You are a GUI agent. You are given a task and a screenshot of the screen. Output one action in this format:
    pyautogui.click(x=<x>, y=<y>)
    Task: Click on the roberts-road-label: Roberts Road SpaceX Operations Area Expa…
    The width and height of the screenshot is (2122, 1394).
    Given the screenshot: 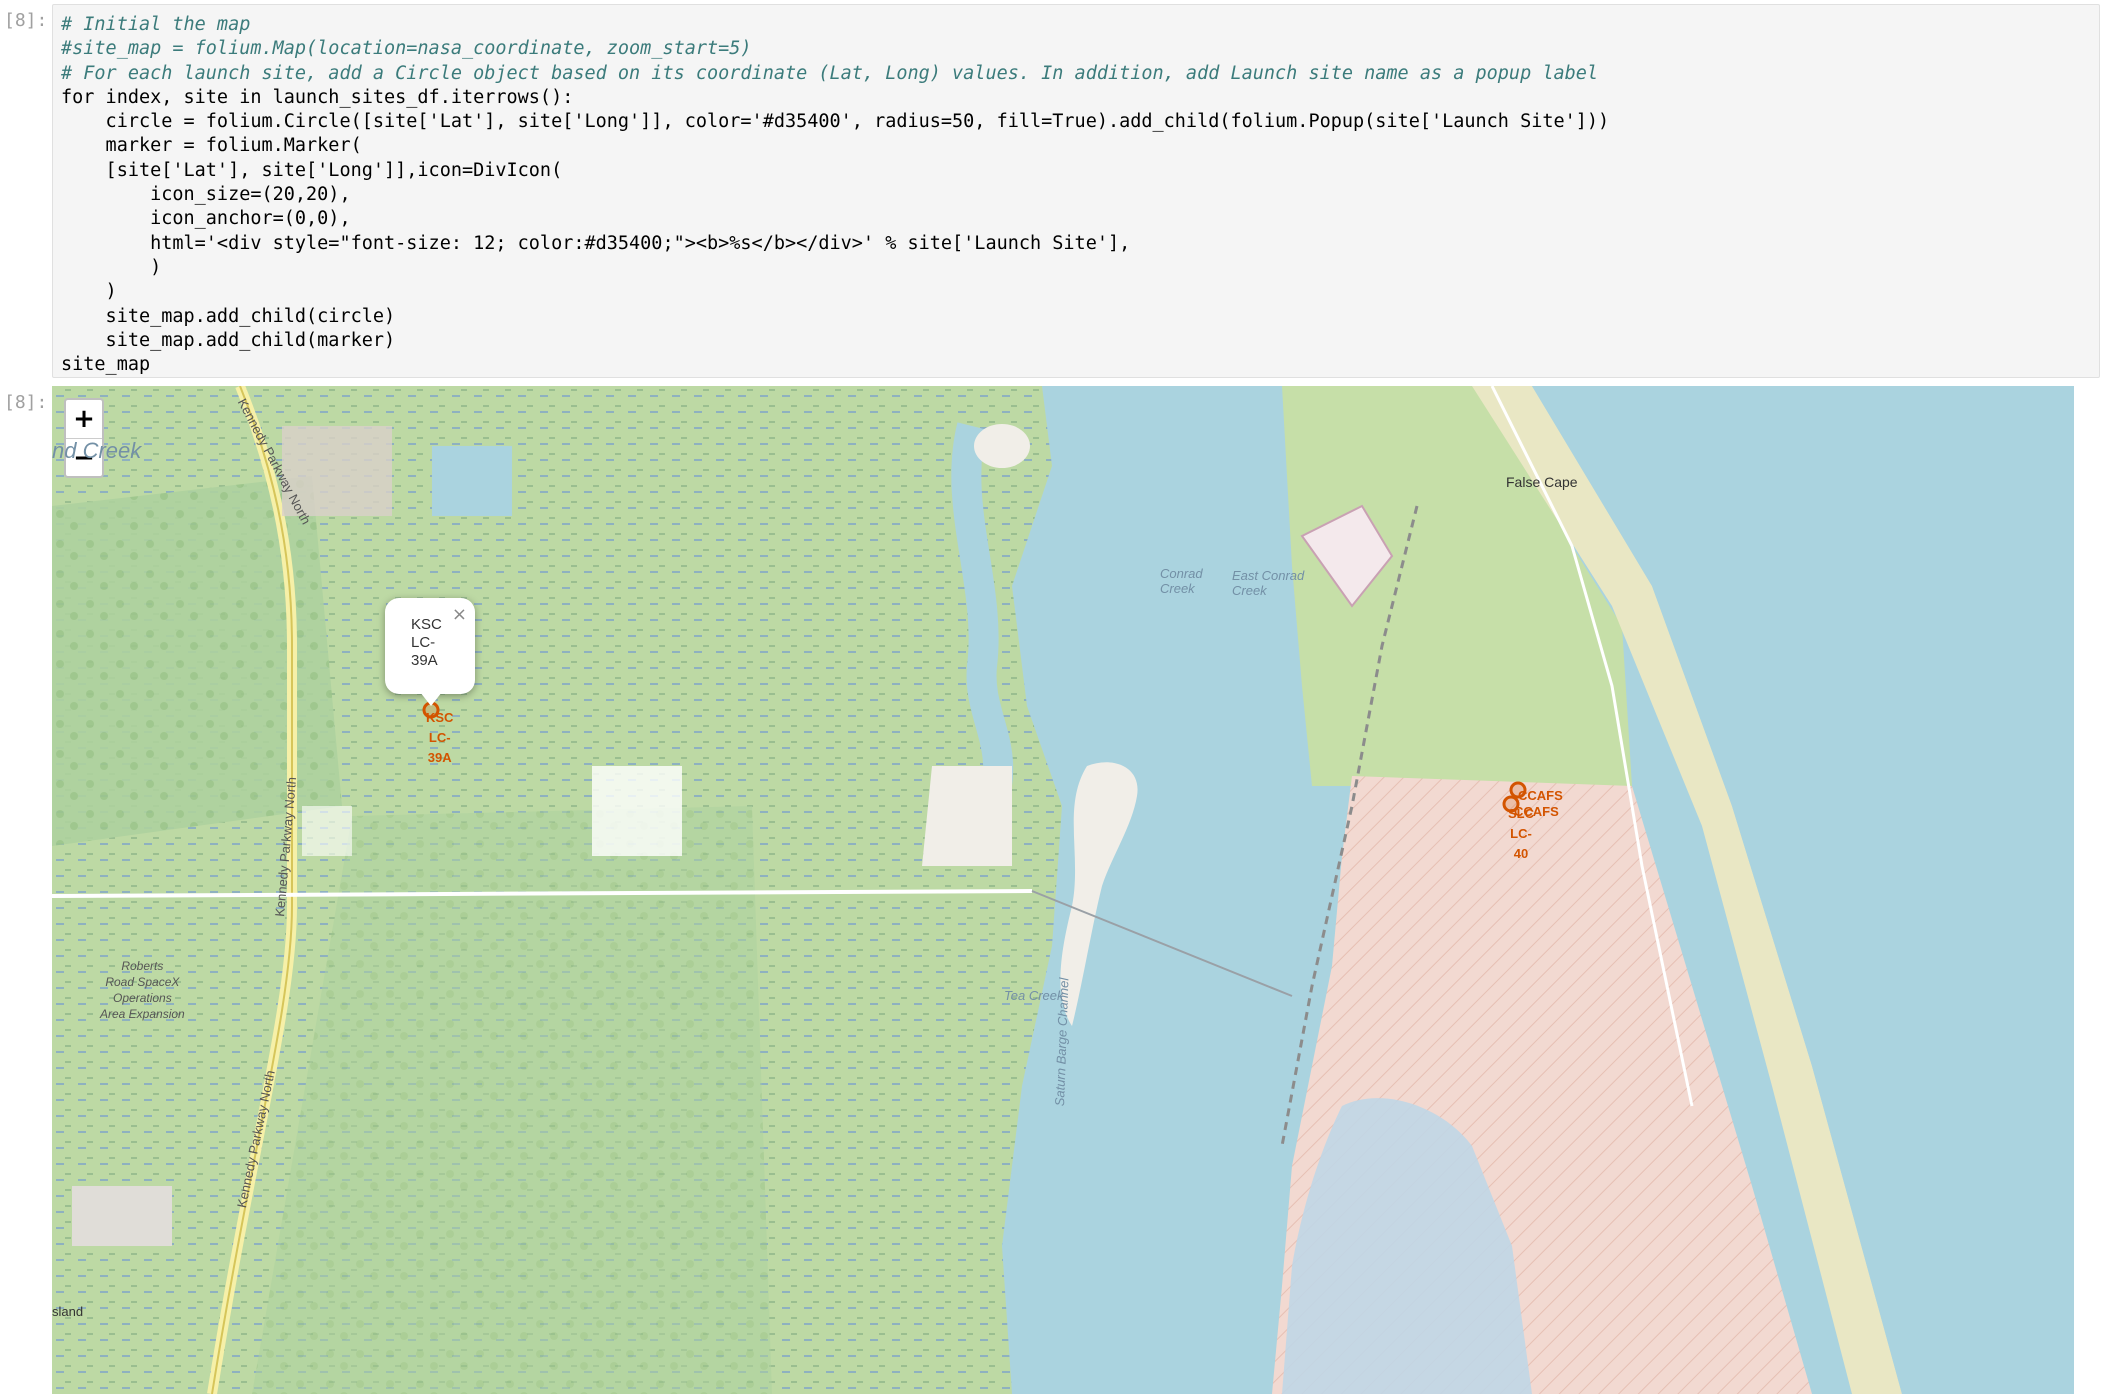 What is the action you would take?
    pyautogui.click(x=142, y=990)
    